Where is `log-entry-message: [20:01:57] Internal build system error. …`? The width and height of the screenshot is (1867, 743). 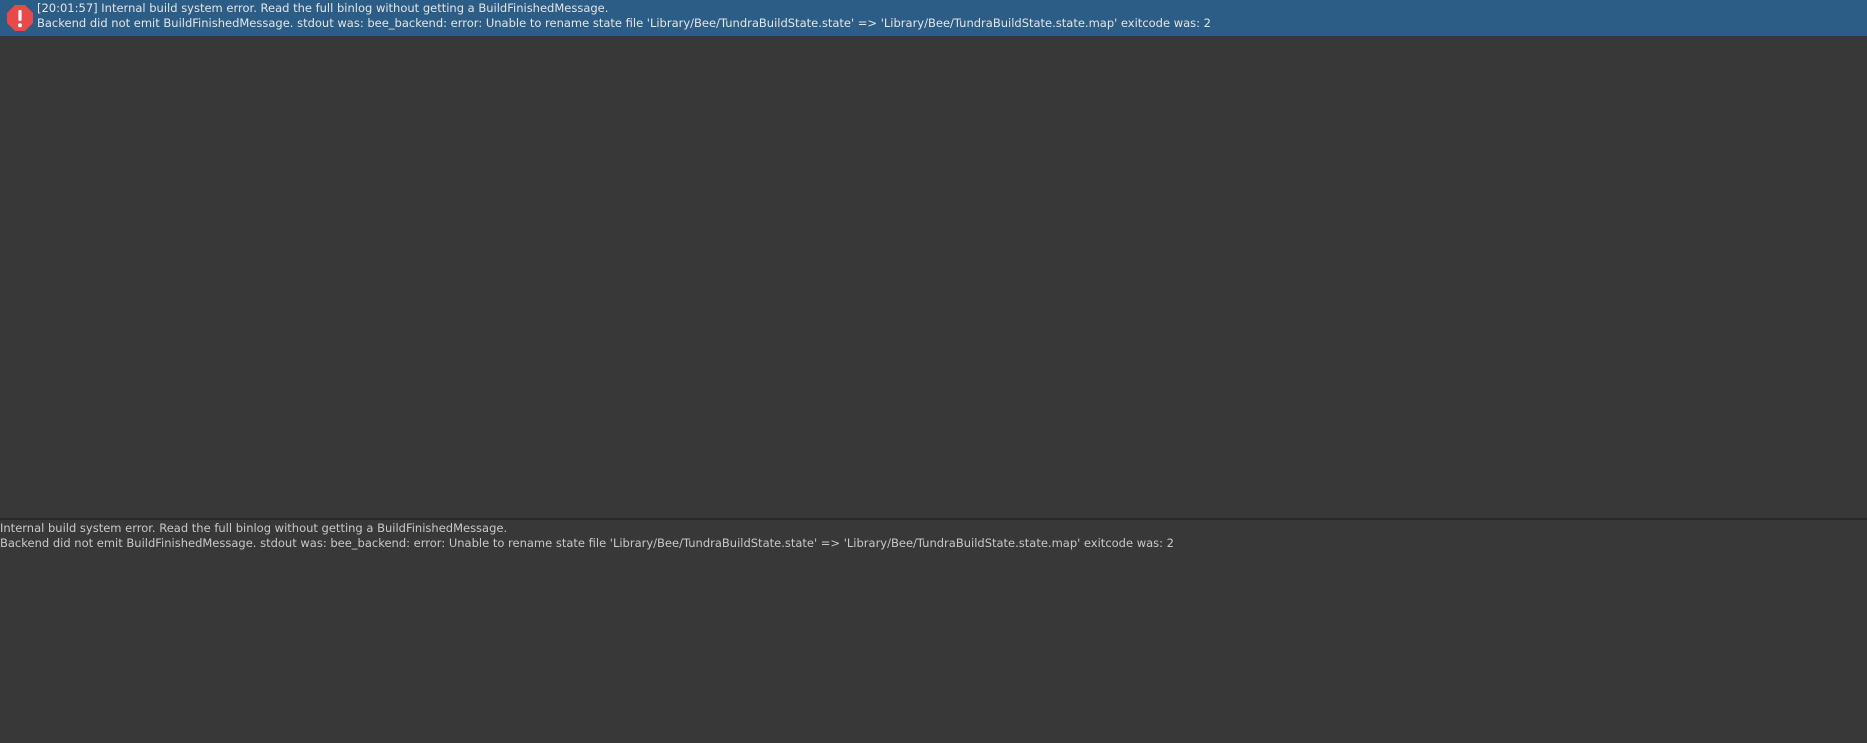 log-entry-message: [20:01:57] Internal build system error. … is located at coordinates (323, 8).